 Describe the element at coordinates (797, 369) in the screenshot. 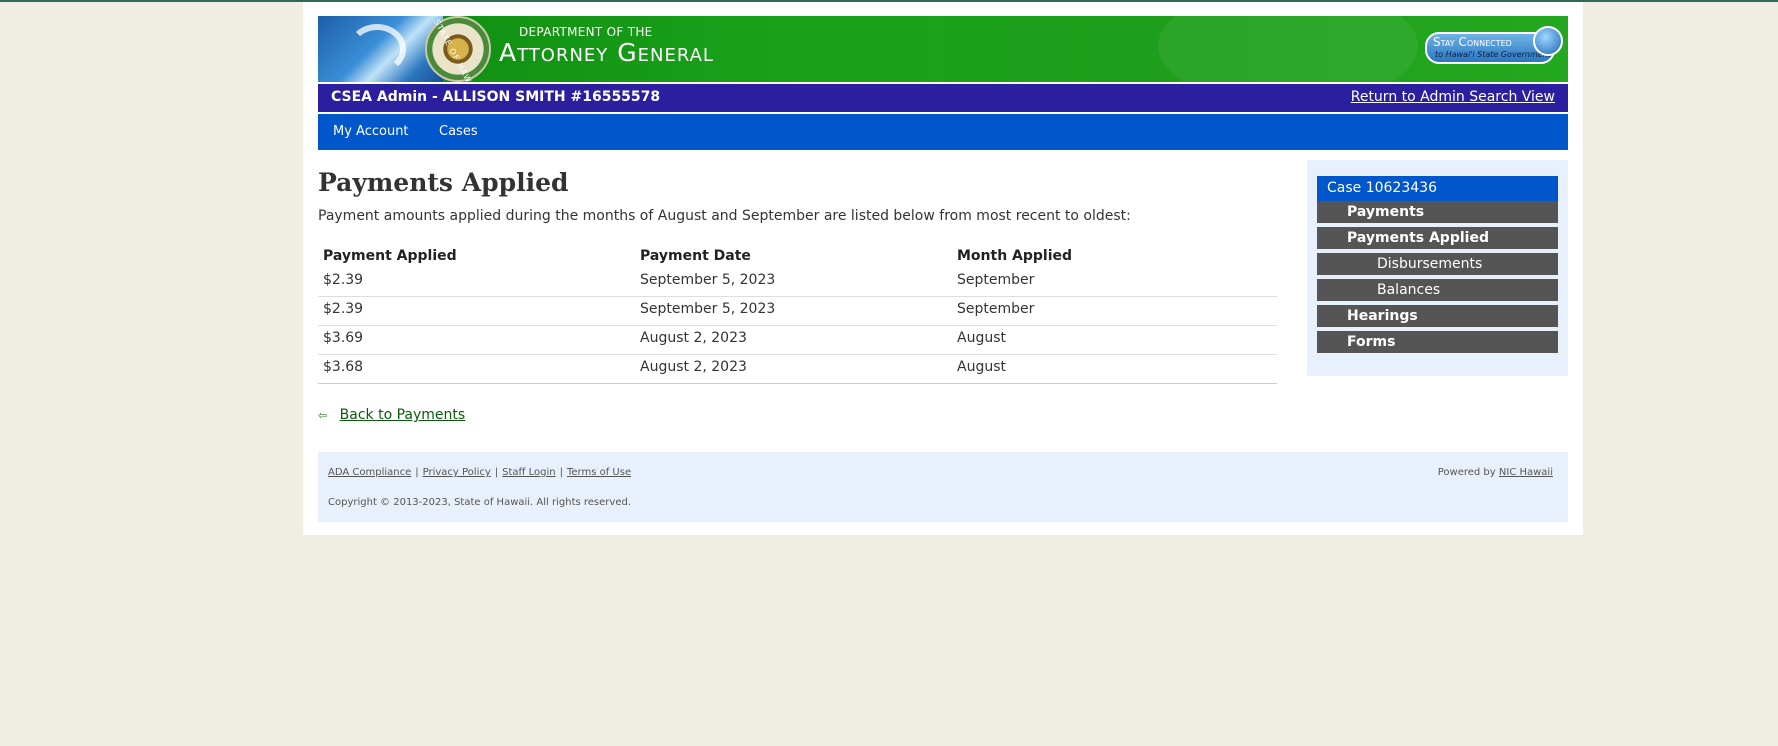

I see `table-row: $3.68 August 2, 2023 August` at that location.